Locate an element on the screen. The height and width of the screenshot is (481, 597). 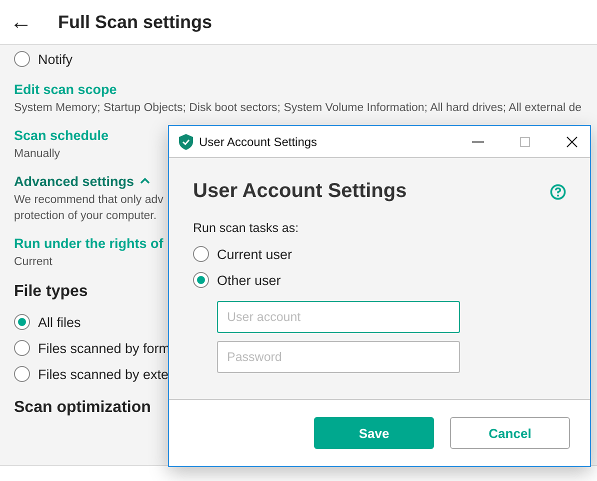
window-title: User Account Settings is located at coordinates (258, 141).